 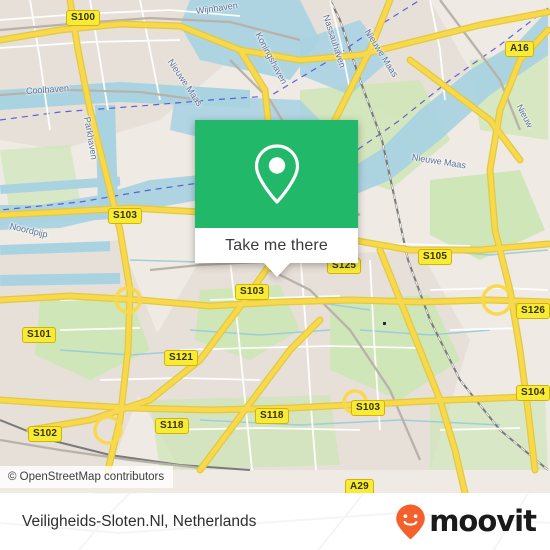 What do you see at coordinates (533, 311) in the screenshot?
I see `road-shield: S126` at bounding box center [533, 311].